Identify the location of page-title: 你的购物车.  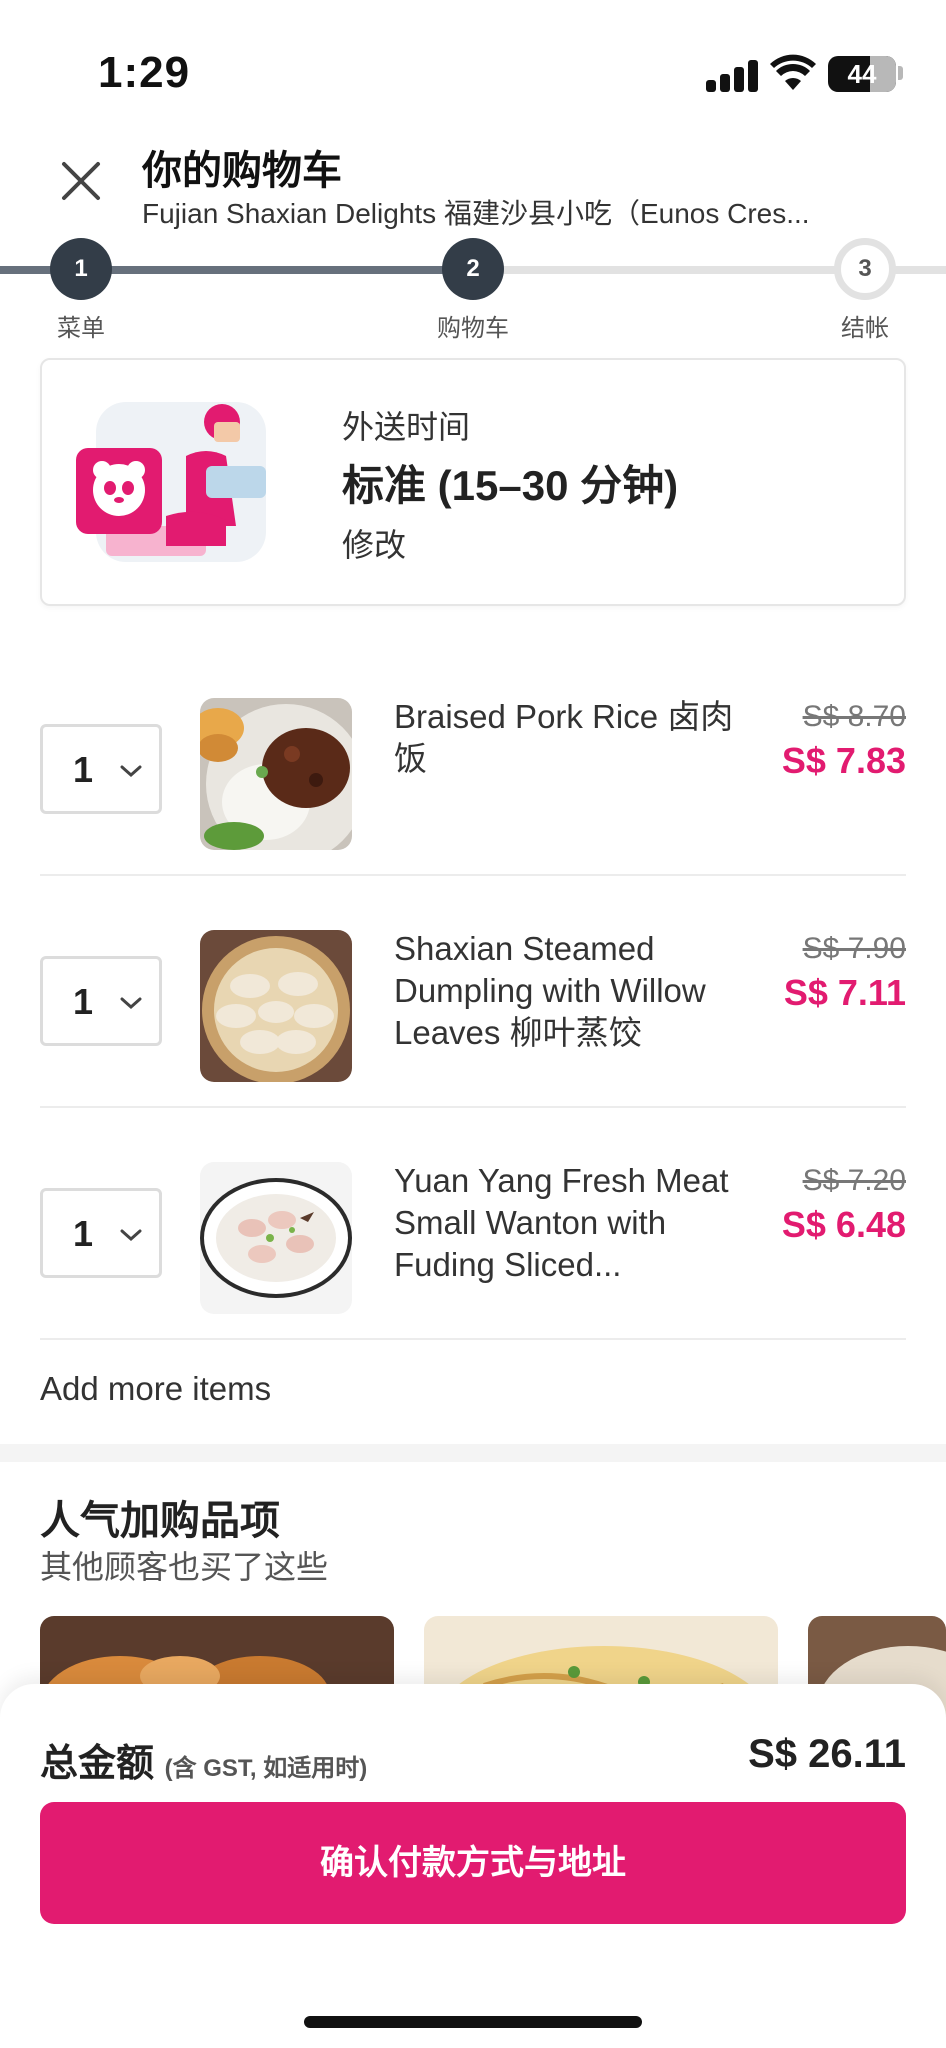
(242, 171).